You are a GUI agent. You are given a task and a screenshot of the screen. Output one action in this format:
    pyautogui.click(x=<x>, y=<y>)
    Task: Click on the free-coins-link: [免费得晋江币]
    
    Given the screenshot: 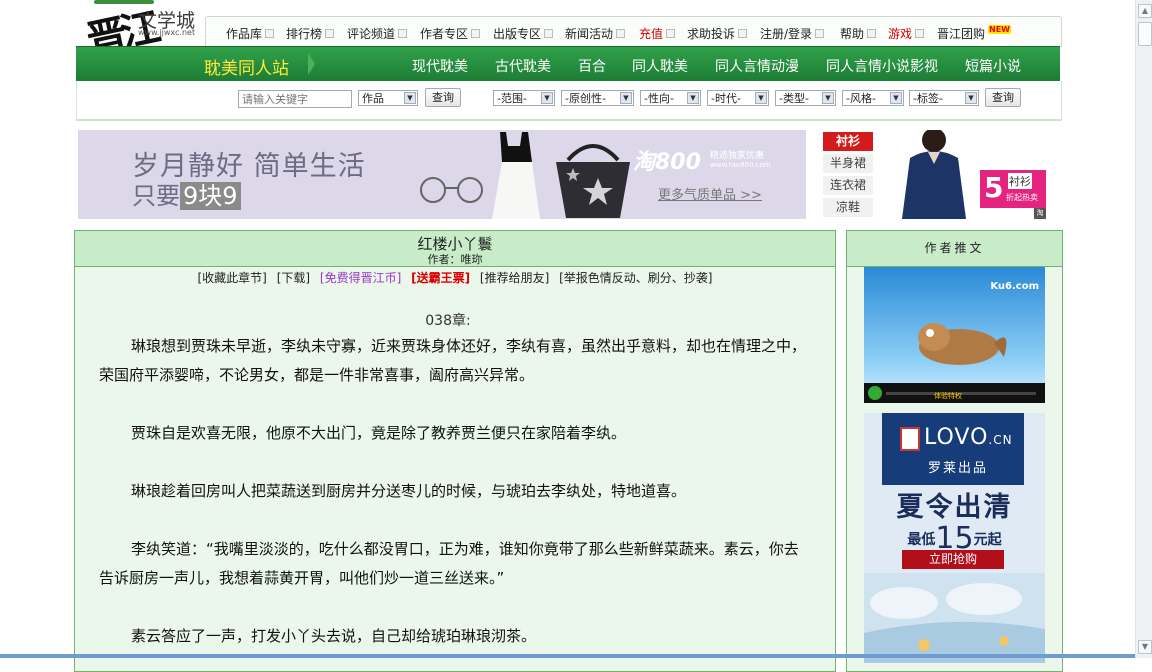 What is the action you would take?
    pyautogui.click(x=360, y=278)
    